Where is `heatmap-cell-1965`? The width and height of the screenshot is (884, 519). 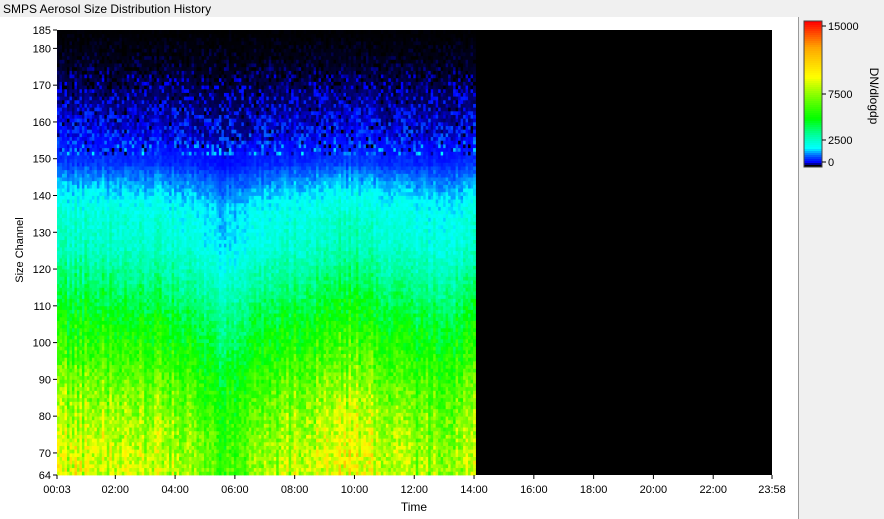 heatmap-cell-1965 is located at coordinates (98, 367).